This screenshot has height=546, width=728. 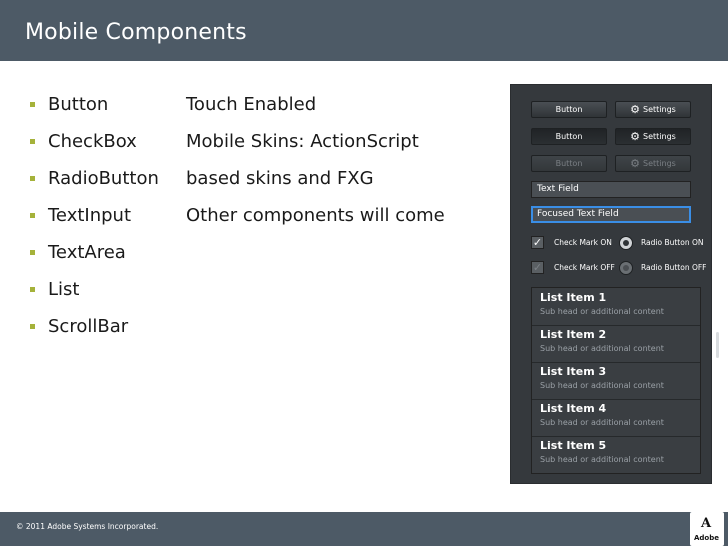 What do you see at coordinates (364, 30) in the screenshot?
I see `title-bar: Mobile Components` at bounding box center [364, 30].